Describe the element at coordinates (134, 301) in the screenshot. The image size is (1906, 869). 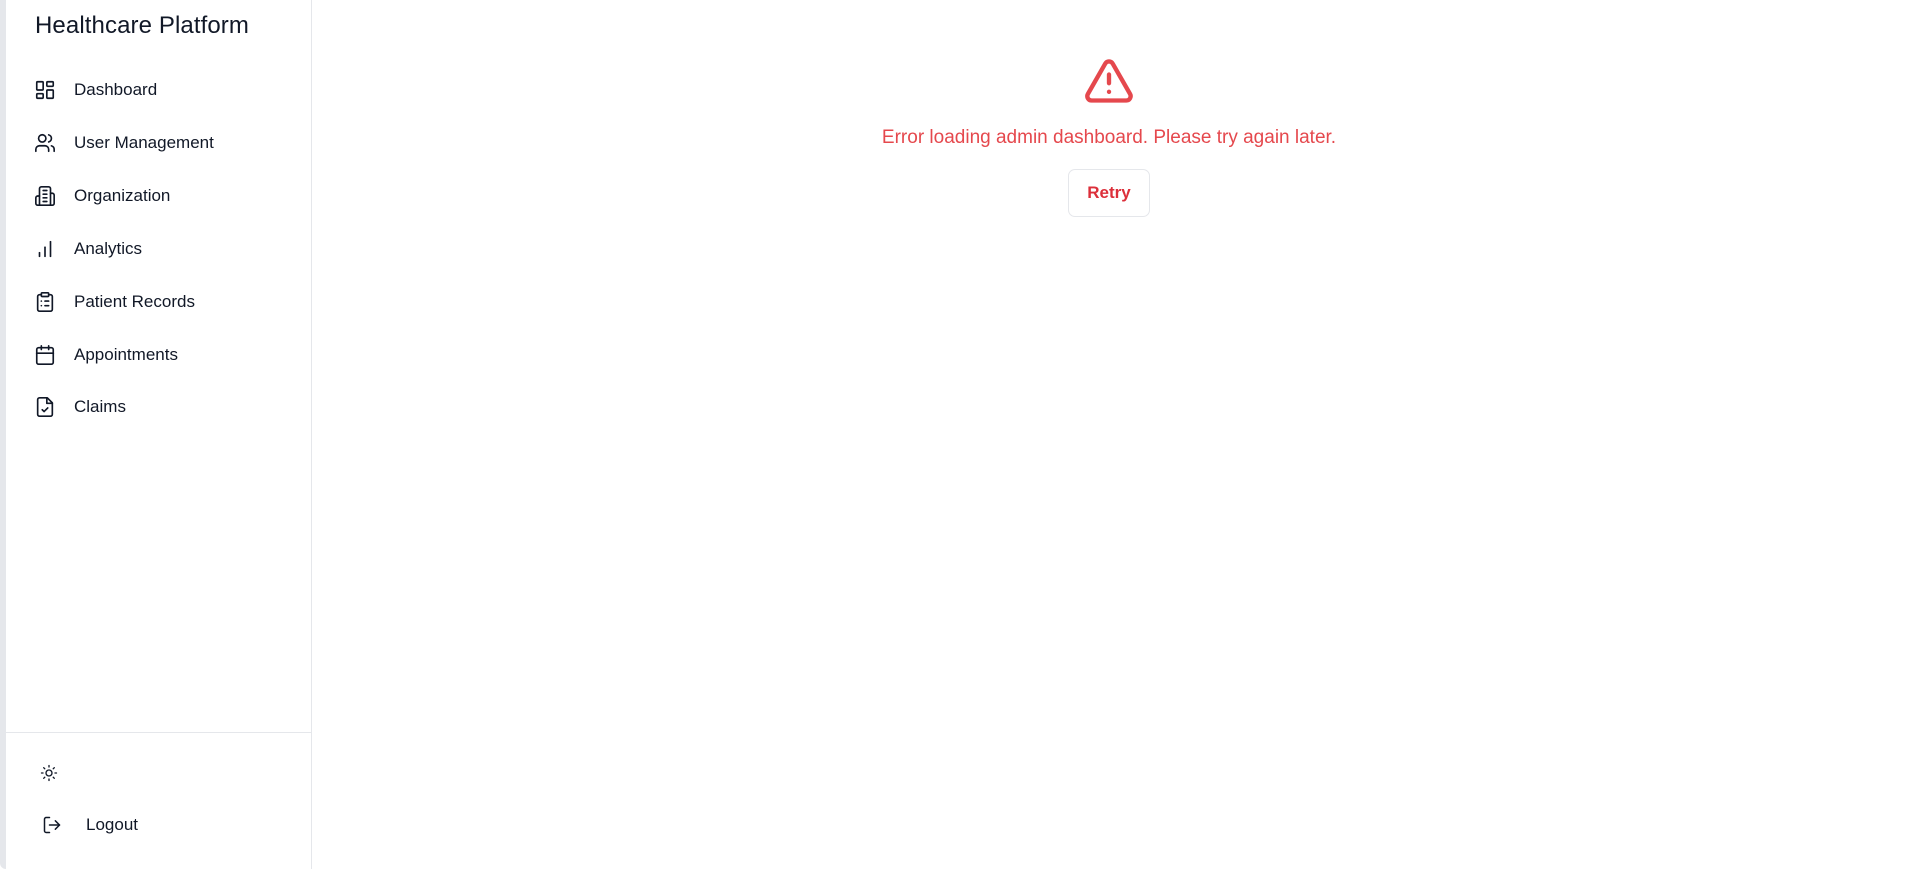
I see `sidebar-item-label: Patient Records` at that location.